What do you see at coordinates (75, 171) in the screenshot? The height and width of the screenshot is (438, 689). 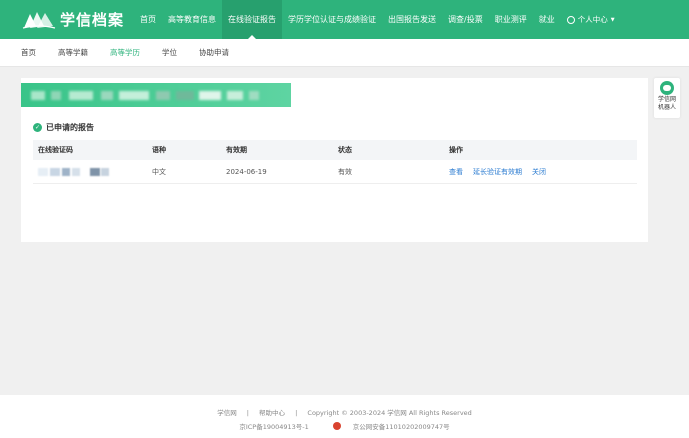 I see `redacted-code` at bounding box center [75, 171].